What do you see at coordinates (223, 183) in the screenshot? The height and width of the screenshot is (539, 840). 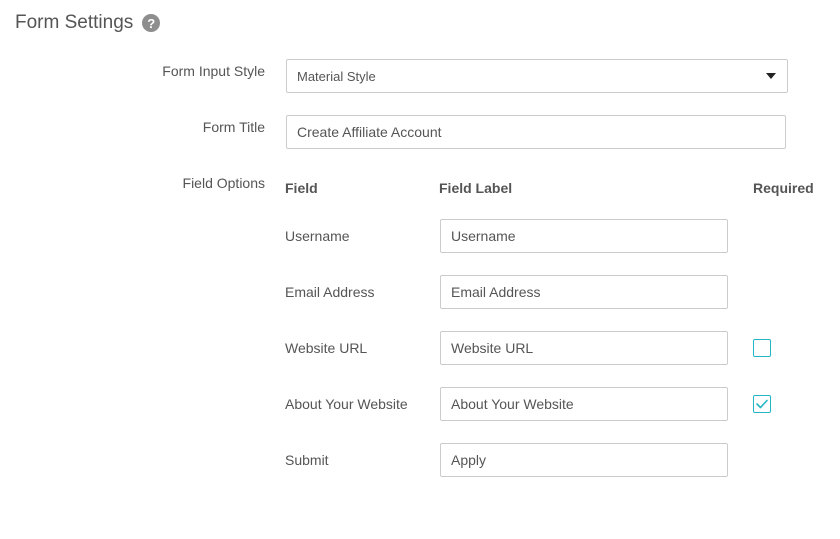 I see `field-options-label: Field Options` at bounding box center [223, 183].